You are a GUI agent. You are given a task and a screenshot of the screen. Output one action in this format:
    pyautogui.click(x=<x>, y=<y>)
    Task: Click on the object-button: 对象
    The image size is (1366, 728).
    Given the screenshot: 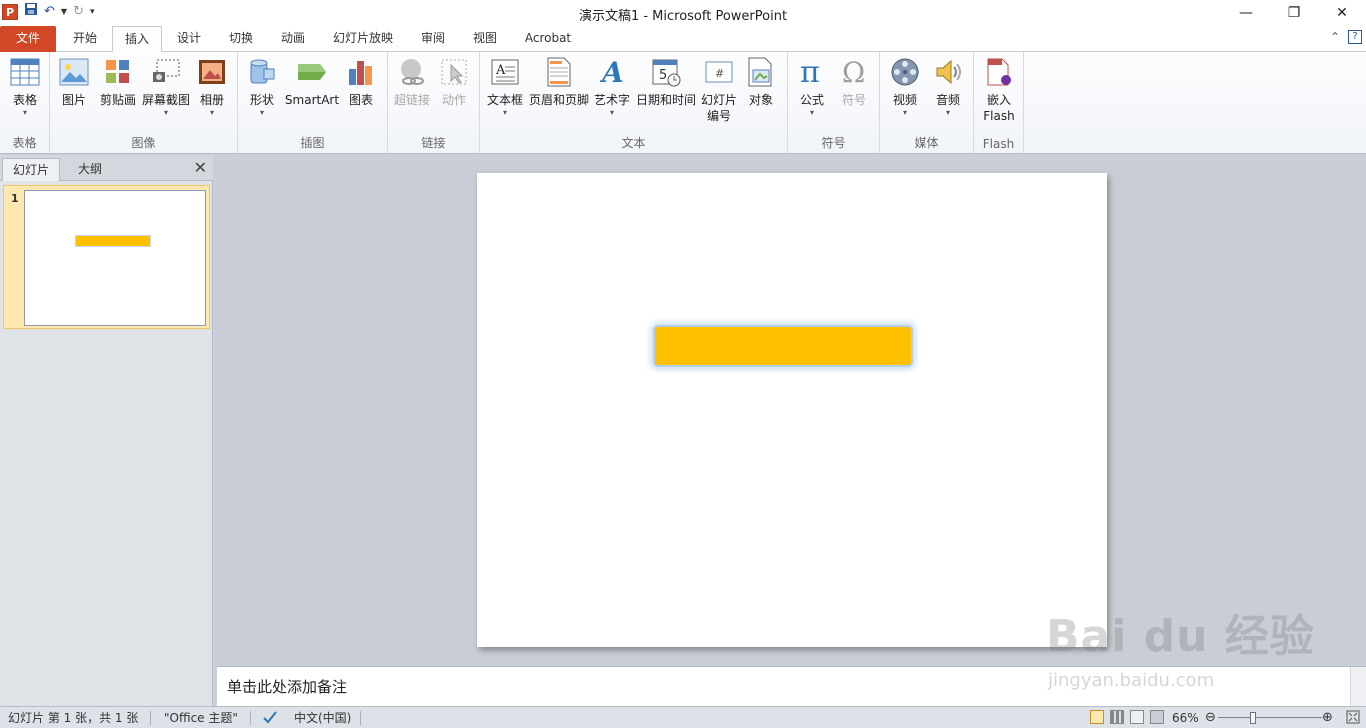 What is the action you would take?
    pyautogui.click(x=761, y=82)
    